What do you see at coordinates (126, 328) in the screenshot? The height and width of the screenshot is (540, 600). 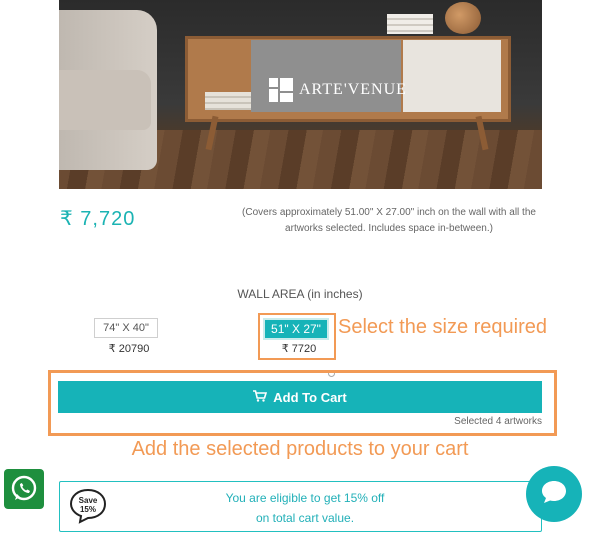 I see `size-option-74x40: 74" X 40"` at bounding box center [126, 328].